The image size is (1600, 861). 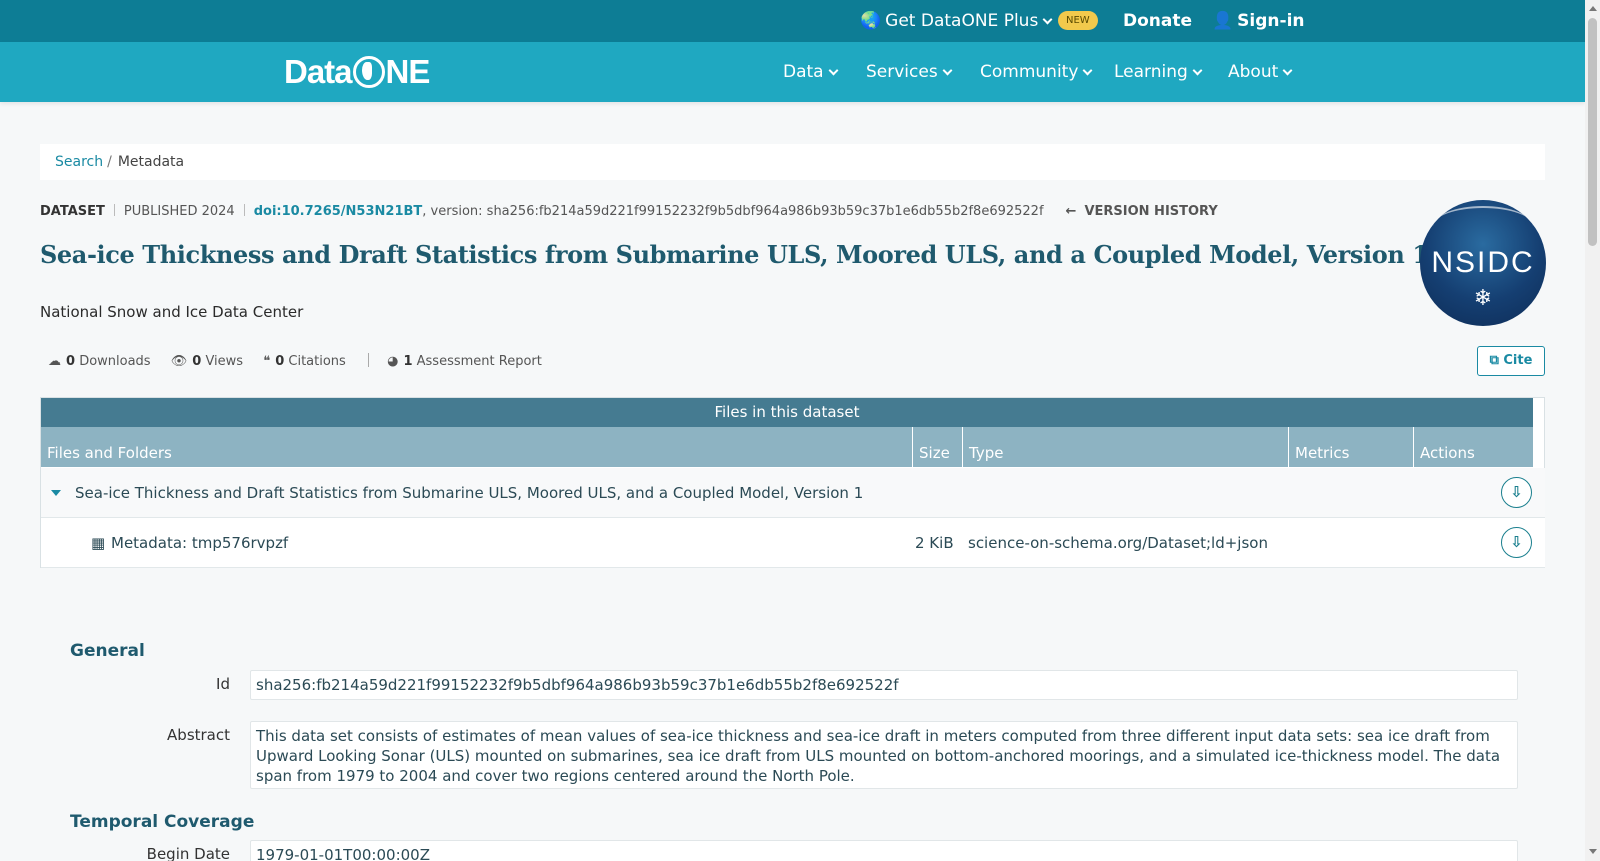 What do you see at coordinates (1483, 226) in the screenshot?
I see `nsidc-rays` at bounding box center [1483, 226].